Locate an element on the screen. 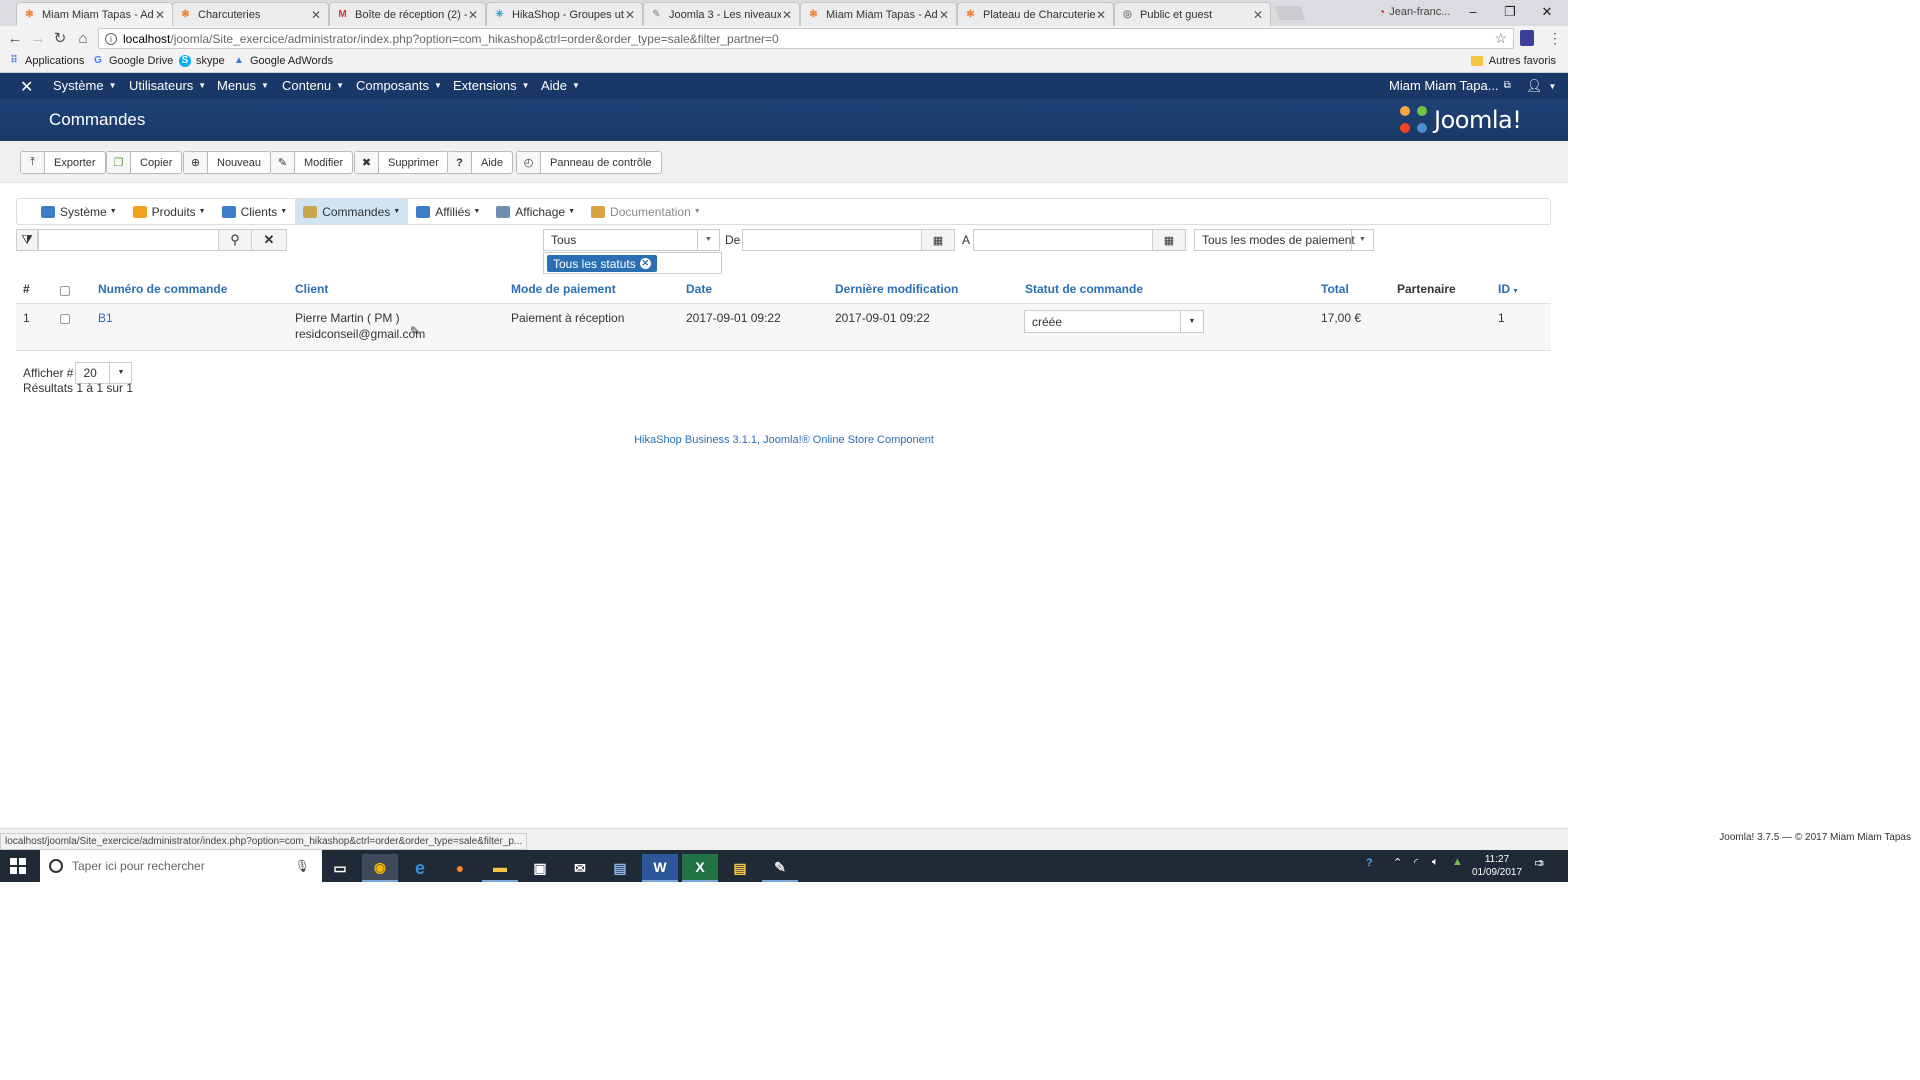 Image resolution: width=1920 pixels, height=1080 pixels. edit-client-icon: ✎ is located at coordinates (415, 331).